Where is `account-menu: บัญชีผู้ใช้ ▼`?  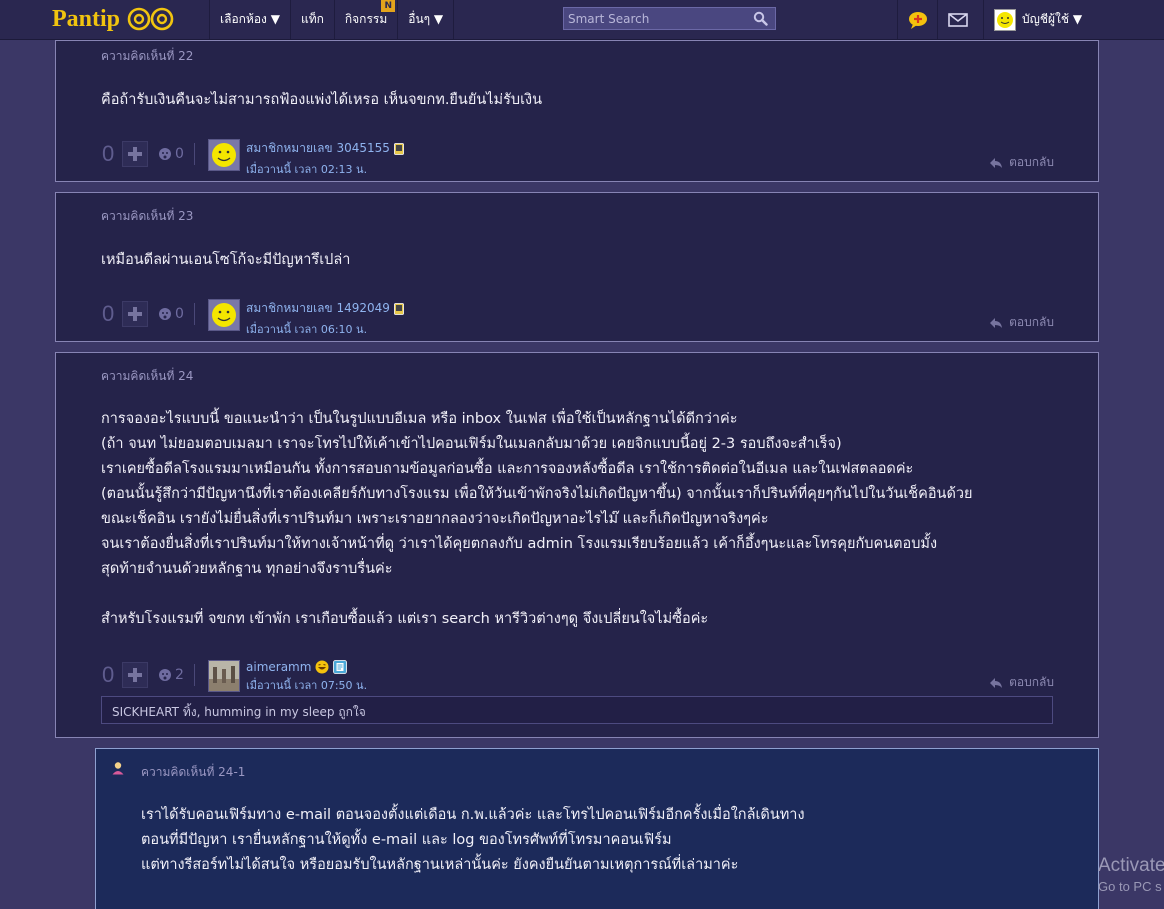 account-menu: บัญชีผู้ใช้ ▼ is located at coordinates (1037, 19).